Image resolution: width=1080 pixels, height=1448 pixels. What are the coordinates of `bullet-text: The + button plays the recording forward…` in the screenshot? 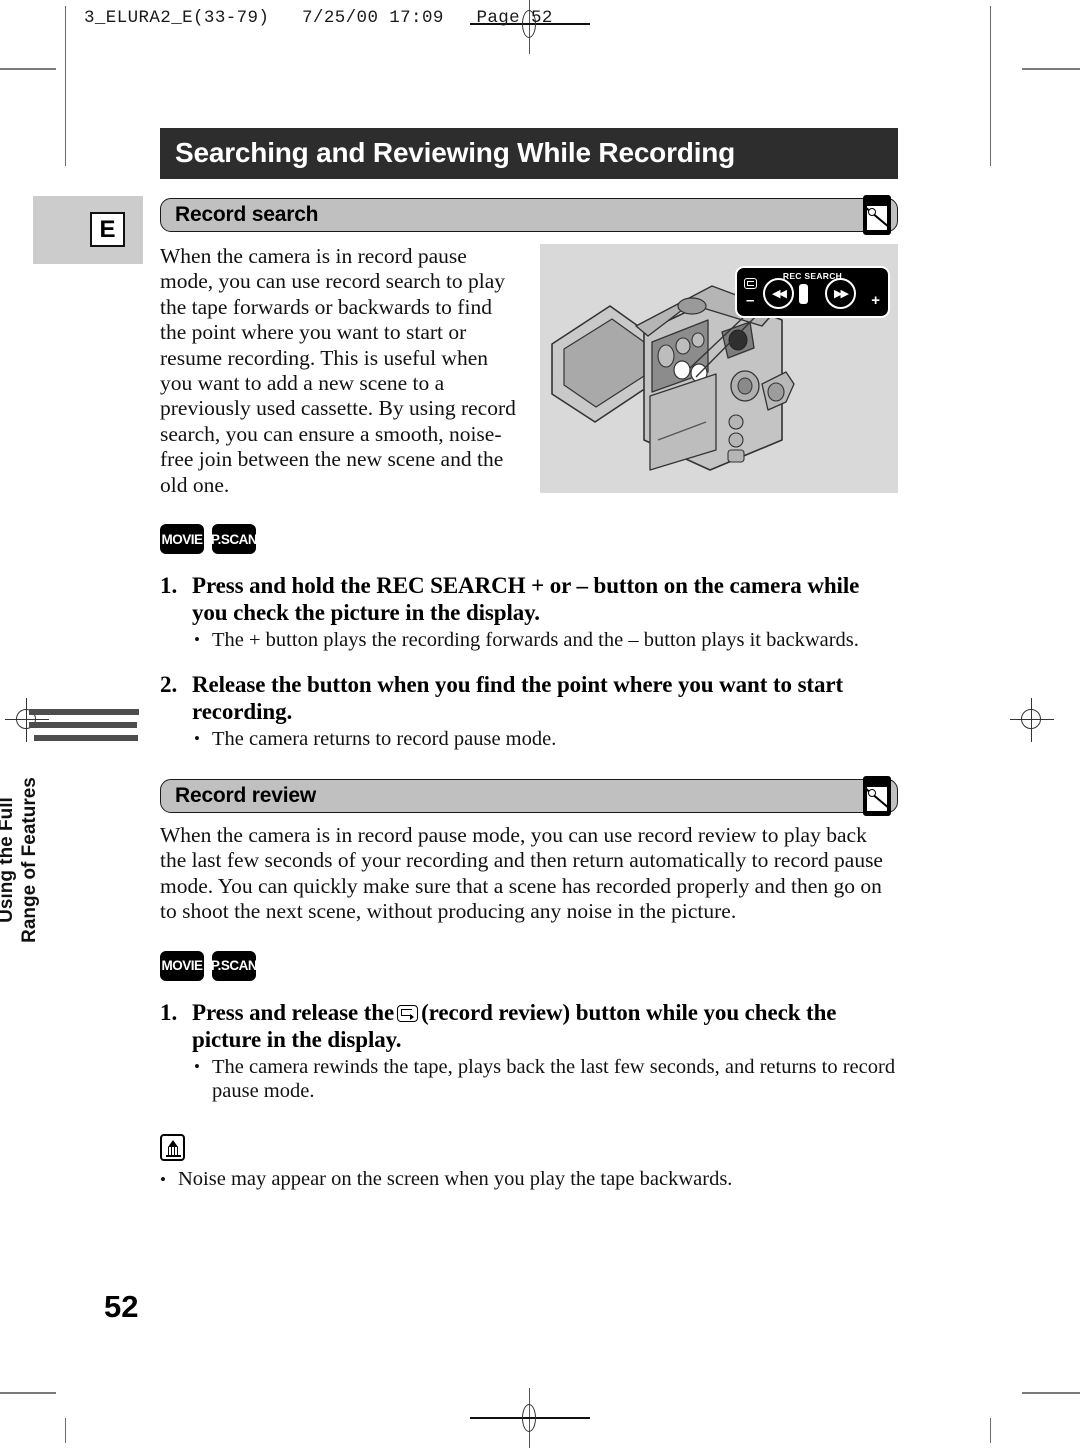 It's located at (535, 640).